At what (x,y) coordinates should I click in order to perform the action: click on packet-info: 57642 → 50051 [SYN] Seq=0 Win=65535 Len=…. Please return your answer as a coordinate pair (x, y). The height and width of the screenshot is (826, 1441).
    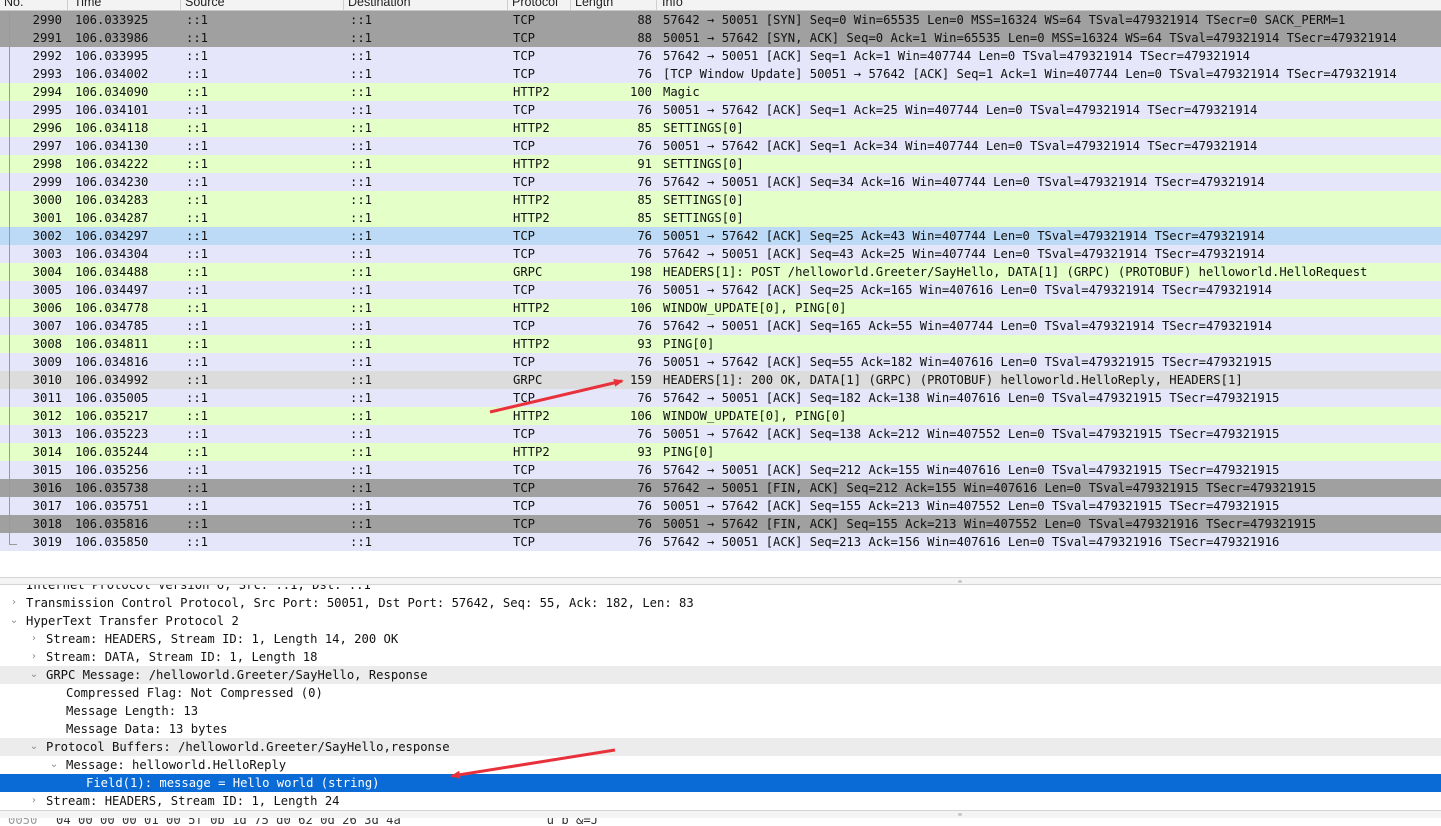
    Looking at the image, I should click on (1004, 20).